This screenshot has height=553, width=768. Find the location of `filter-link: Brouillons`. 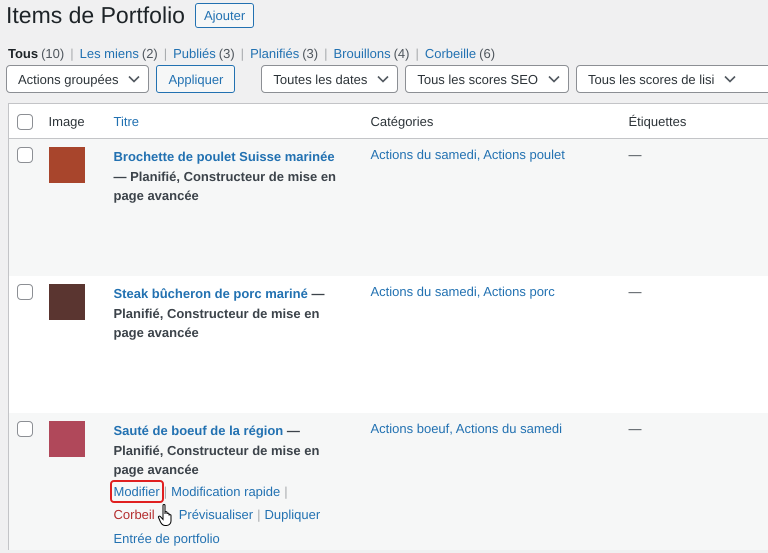

filter-link: Brouillons is located at coordinates (362, 53).